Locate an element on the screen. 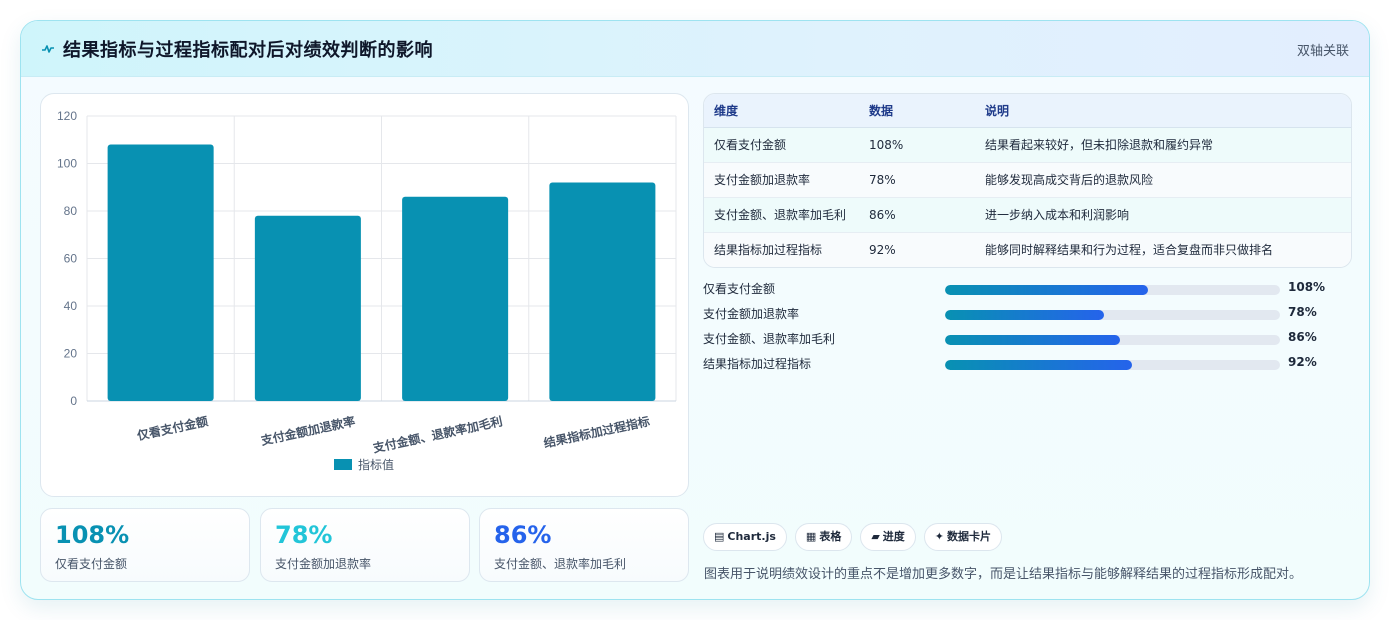 This screenshot has height=620, width=1390. chip-label: Chart.js is located at coordinates (751, 536).